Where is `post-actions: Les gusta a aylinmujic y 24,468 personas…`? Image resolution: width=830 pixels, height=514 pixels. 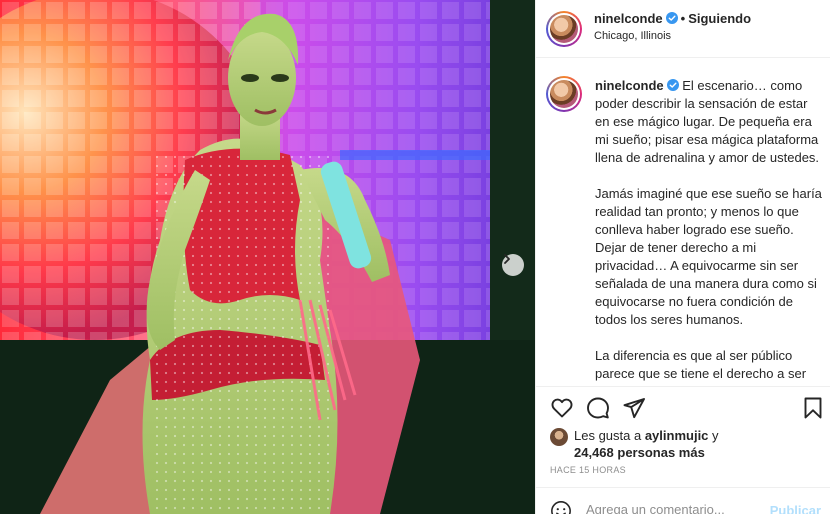
post-actions: Les gusta a aylinmujic y 24,468 personas… is located at coordinates (683, 450).